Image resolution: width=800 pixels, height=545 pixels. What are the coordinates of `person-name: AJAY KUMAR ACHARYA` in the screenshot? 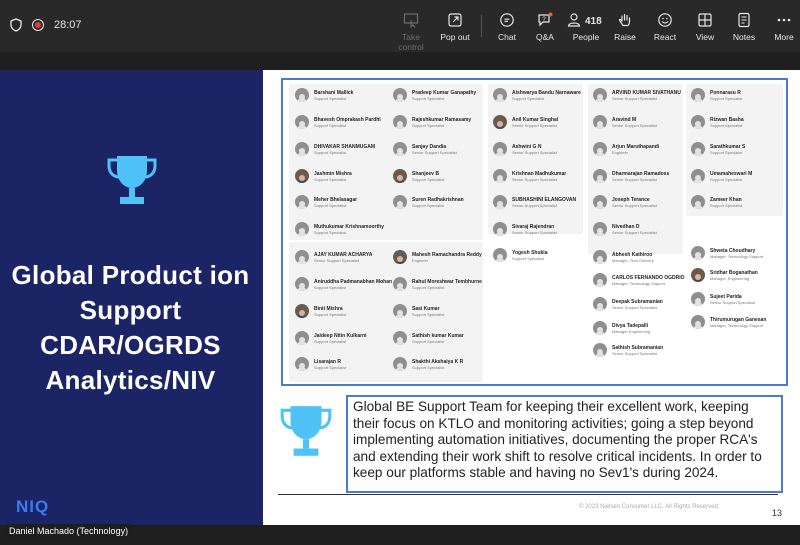 It's located at (343, 254).